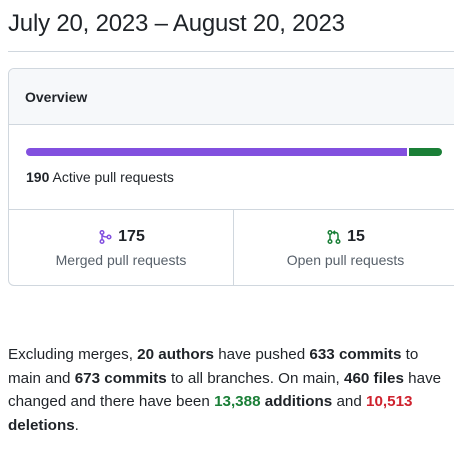 Image resolution: width=454 pixels, height=472 pixels. I want to click on summary-text: to all branches. On main,, so click(255, 378).